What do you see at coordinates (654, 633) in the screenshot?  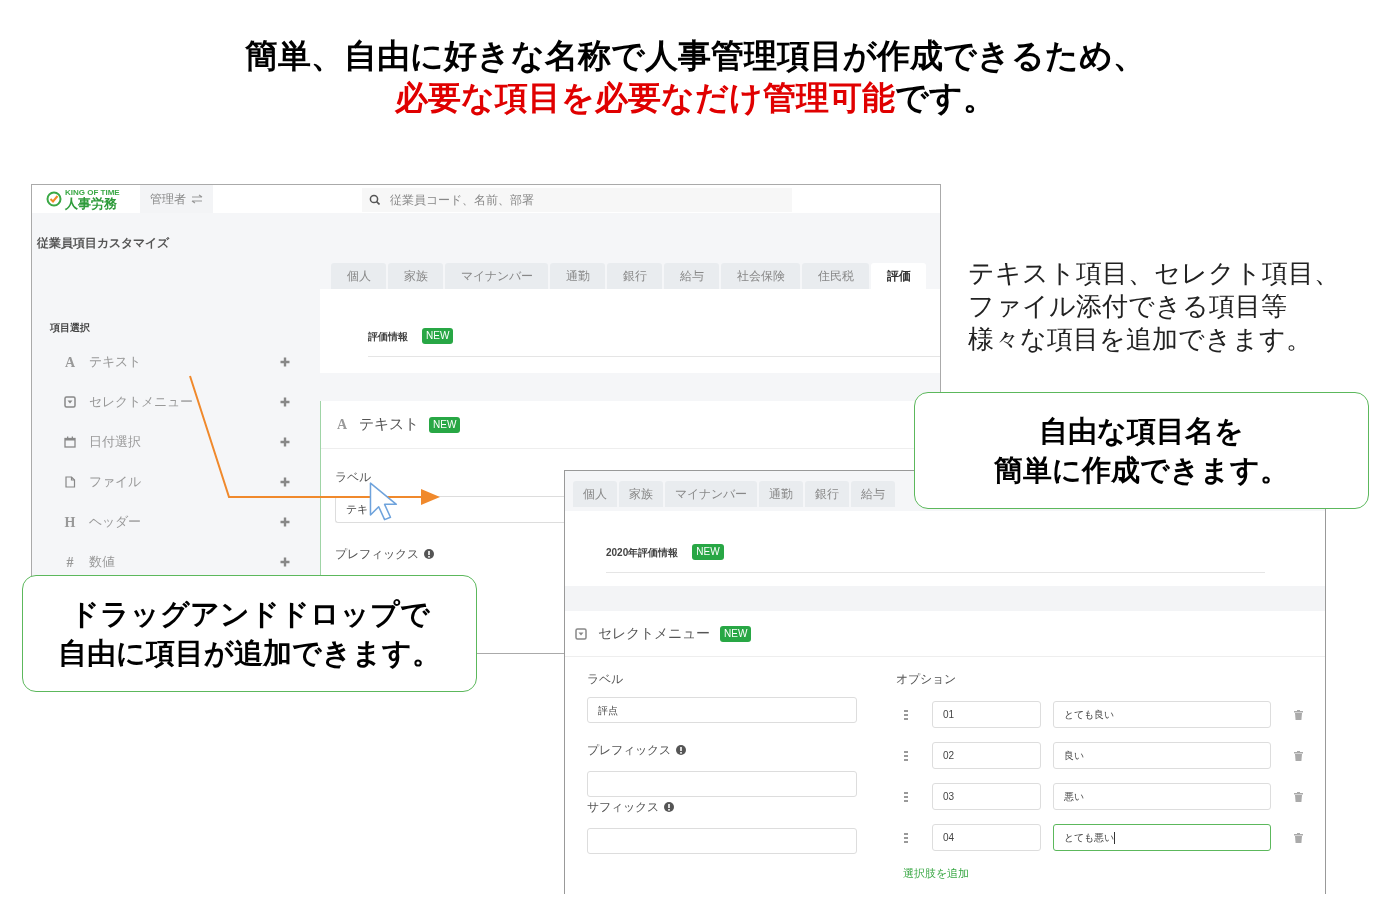 I see `field-title: セレクトメニュー` at bounding box center [654, 633].